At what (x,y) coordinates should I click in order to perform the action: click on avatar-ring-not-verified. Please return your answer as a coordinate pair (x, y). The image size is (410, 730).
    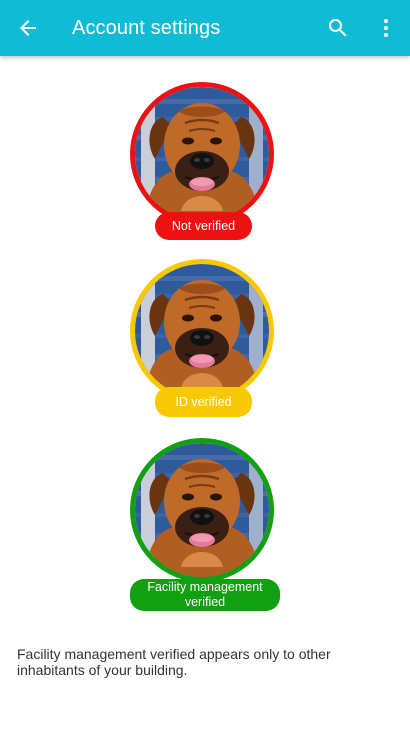
    Looking at the image, I should click on (202, 154).